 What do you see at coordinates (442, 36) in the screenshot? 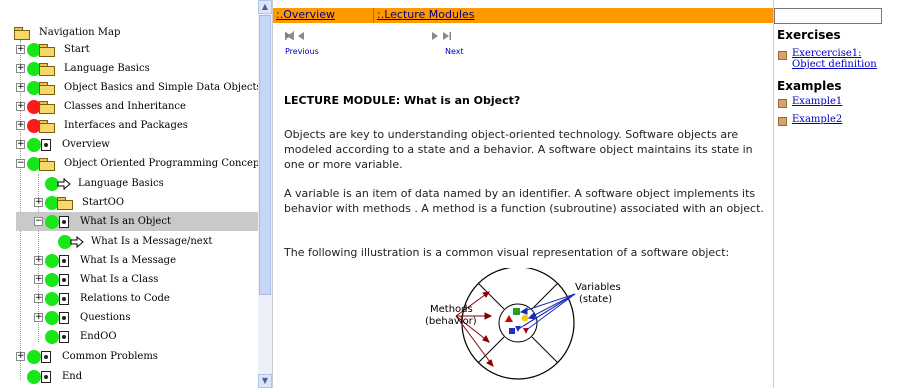
I see `next-arrows-icon` at bounding box center [442, 36].